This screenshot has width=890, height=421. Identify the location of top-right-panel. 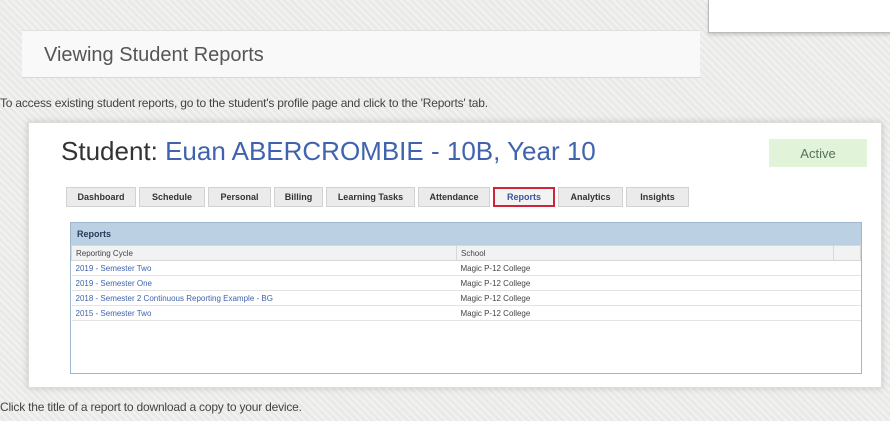
(799, 16).